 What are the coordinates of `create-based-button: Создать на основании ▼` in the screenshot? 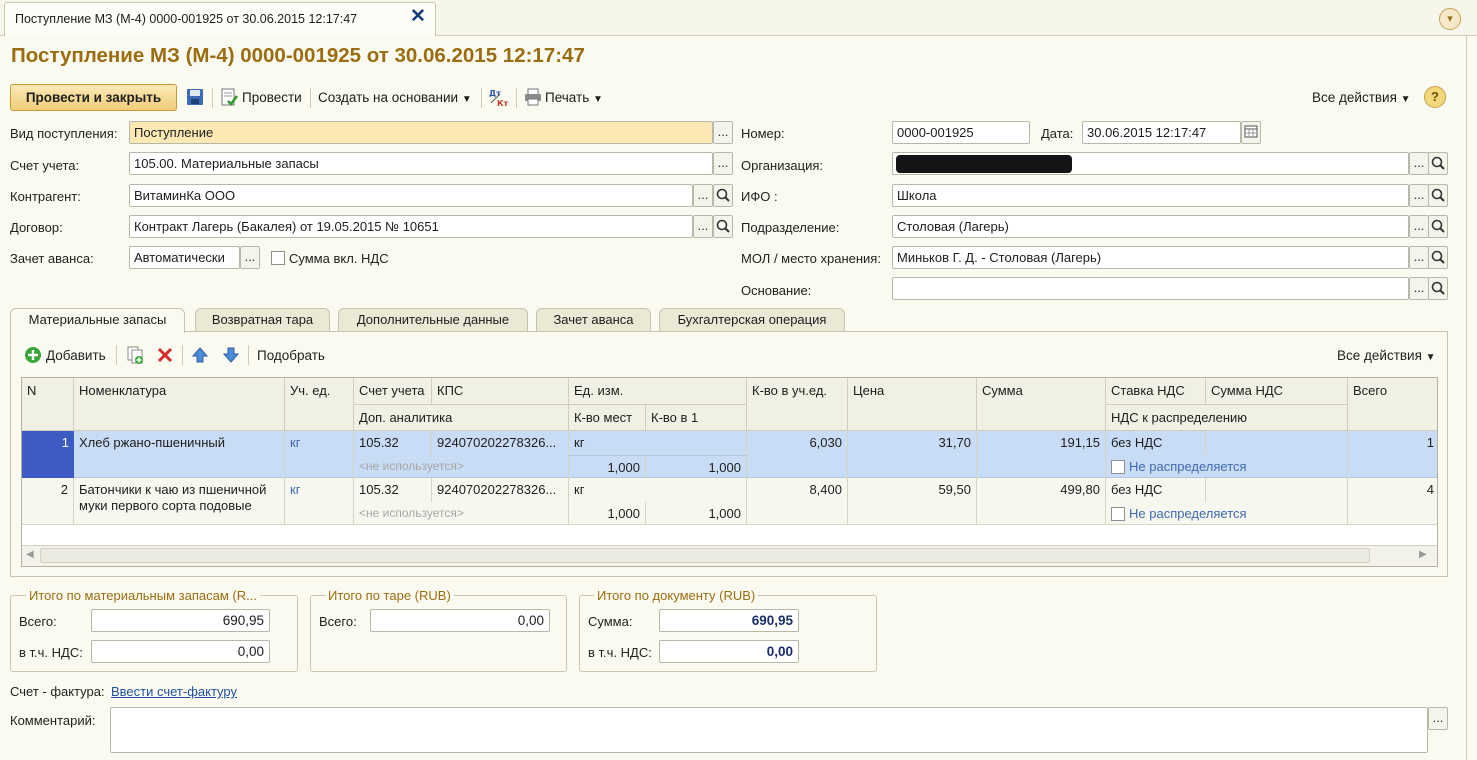 It's located at (395, 97).